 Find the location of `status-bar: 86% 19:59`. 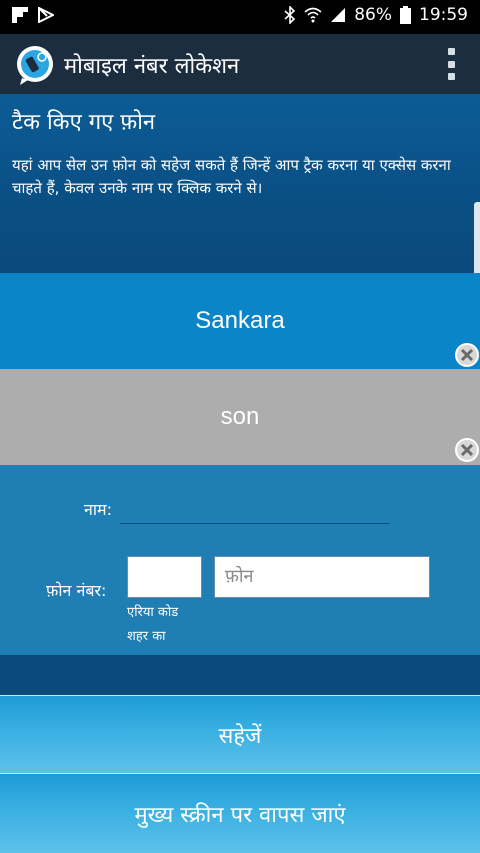

status-bar: 86% 19:59 is located at coordinates (240, 17).